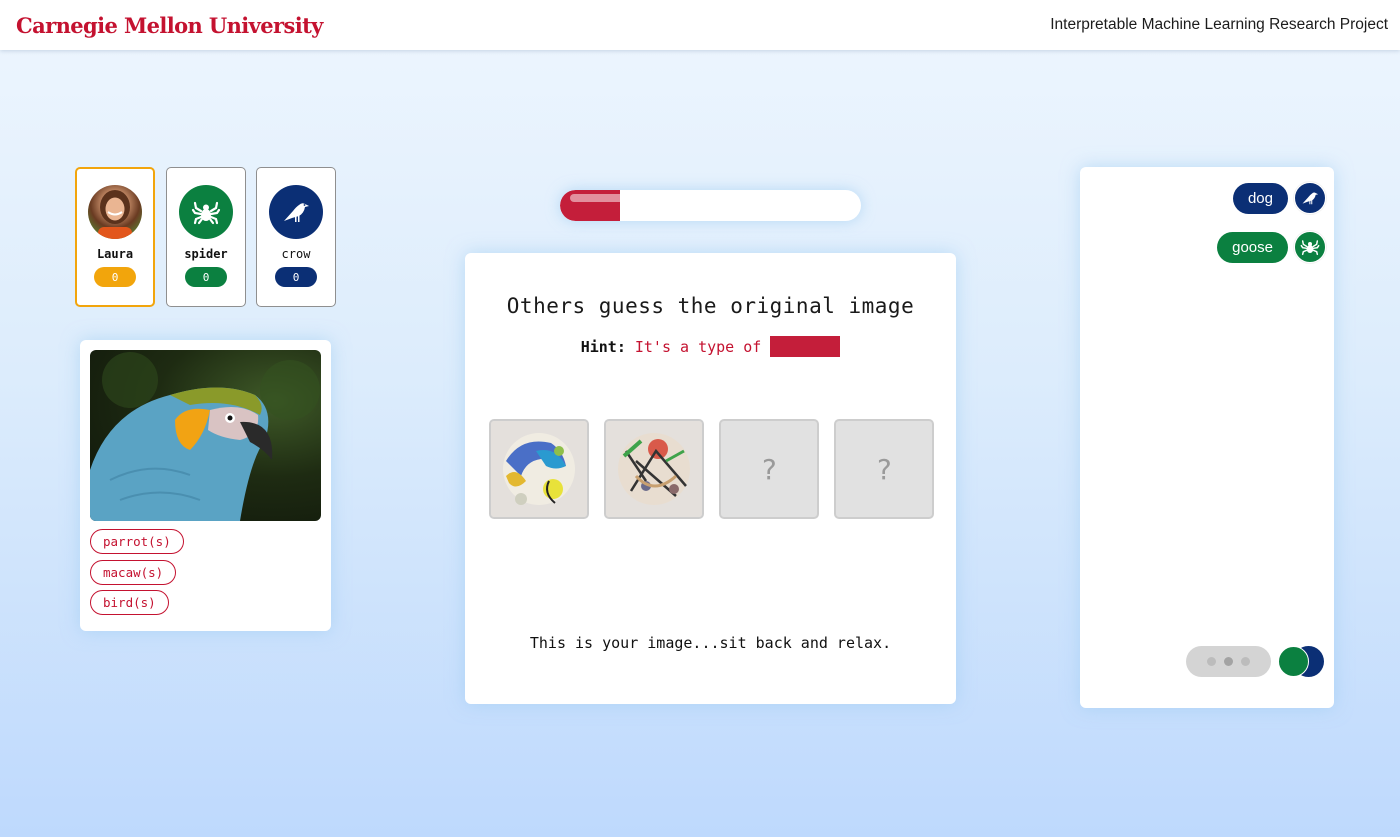  I want to click on hint-label: Hint:, so click(603, 346).